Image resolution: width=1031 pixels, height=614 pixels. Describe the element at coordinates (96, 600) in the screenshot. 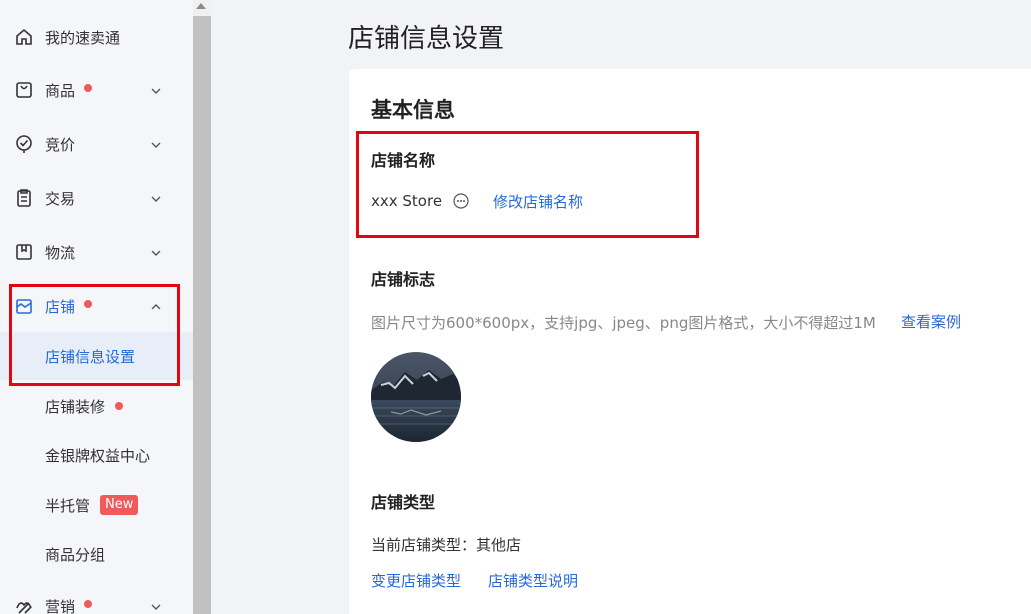

I see `sidebar-item-marketing: 营销` at that location.